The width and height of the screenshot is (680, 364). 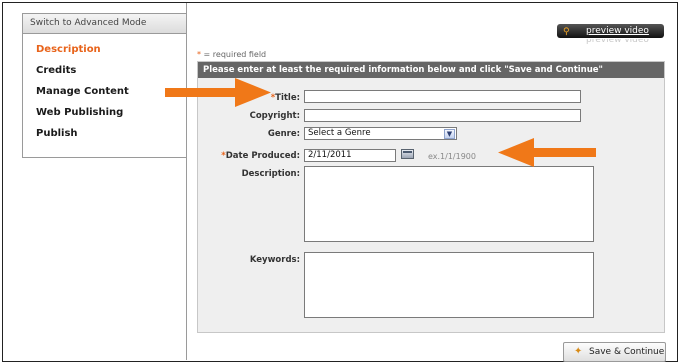 What do you see at coordinates (104, 112) in the screenshot?
I see `sidebar-item-web-publishing: Web Publishing` at bounding box center [104, 112].